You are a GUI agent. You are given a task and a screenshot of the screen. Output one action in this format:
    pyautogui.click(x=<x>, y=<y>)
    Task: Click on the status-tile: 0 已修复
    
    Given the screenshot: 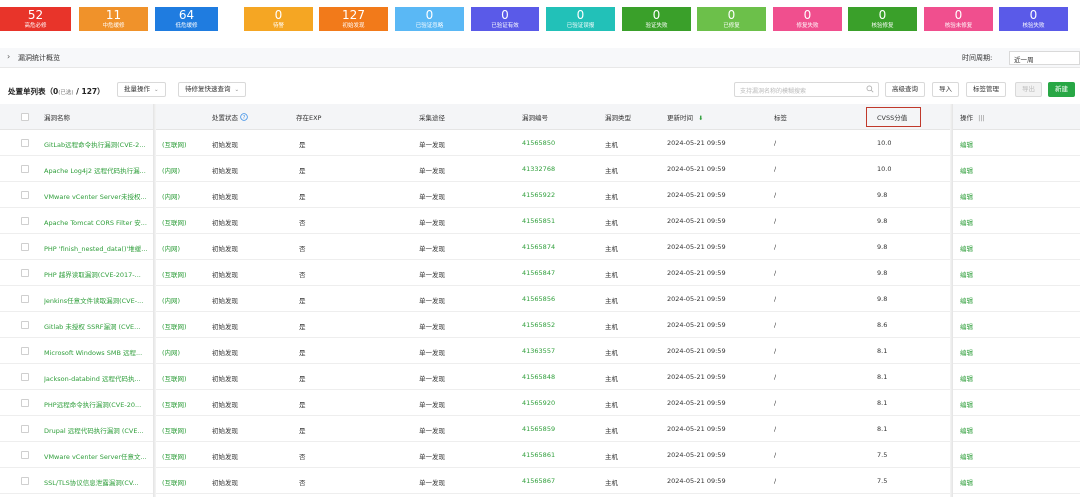 What is the action you would take?
    pyautogui.click(x=731, y=19)
    